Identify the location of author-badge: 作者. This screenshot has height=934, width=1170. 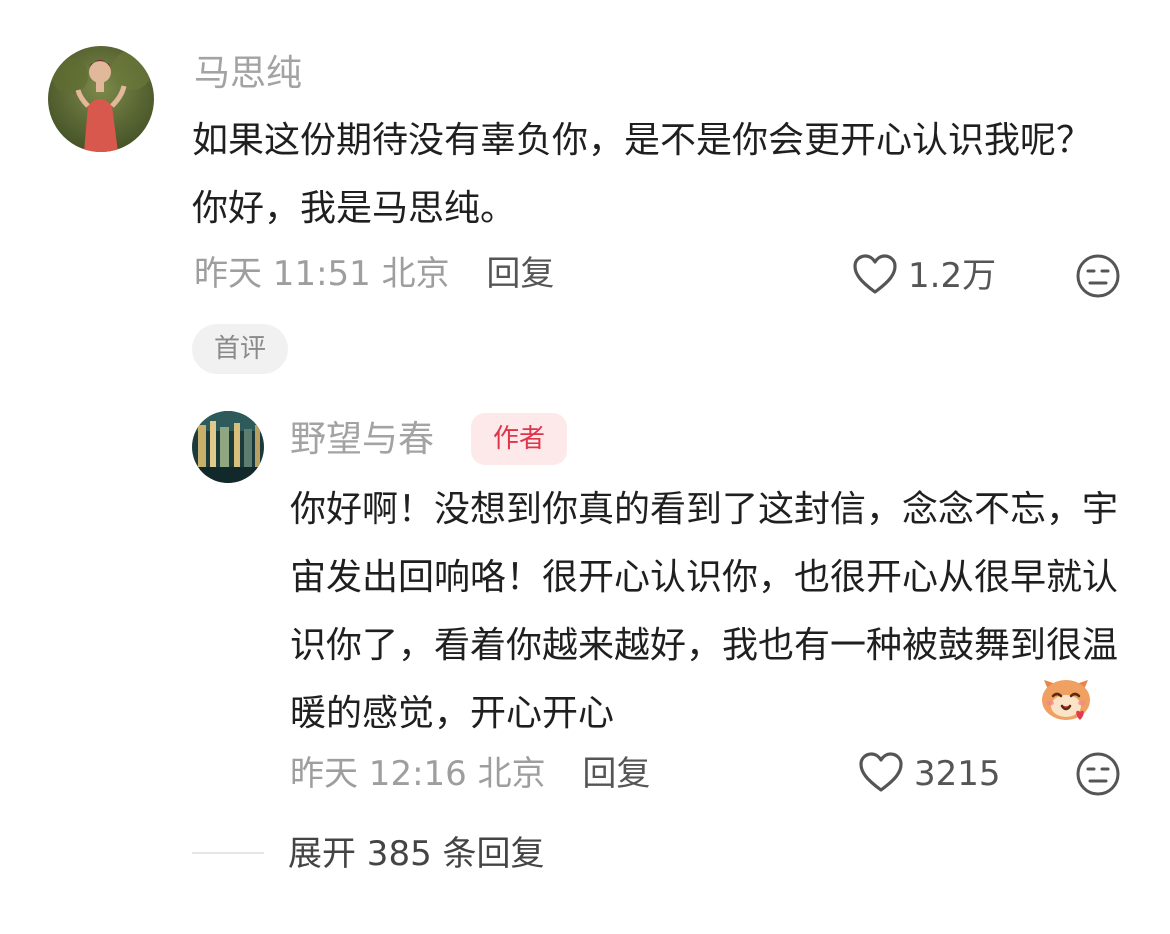
(519, 439).